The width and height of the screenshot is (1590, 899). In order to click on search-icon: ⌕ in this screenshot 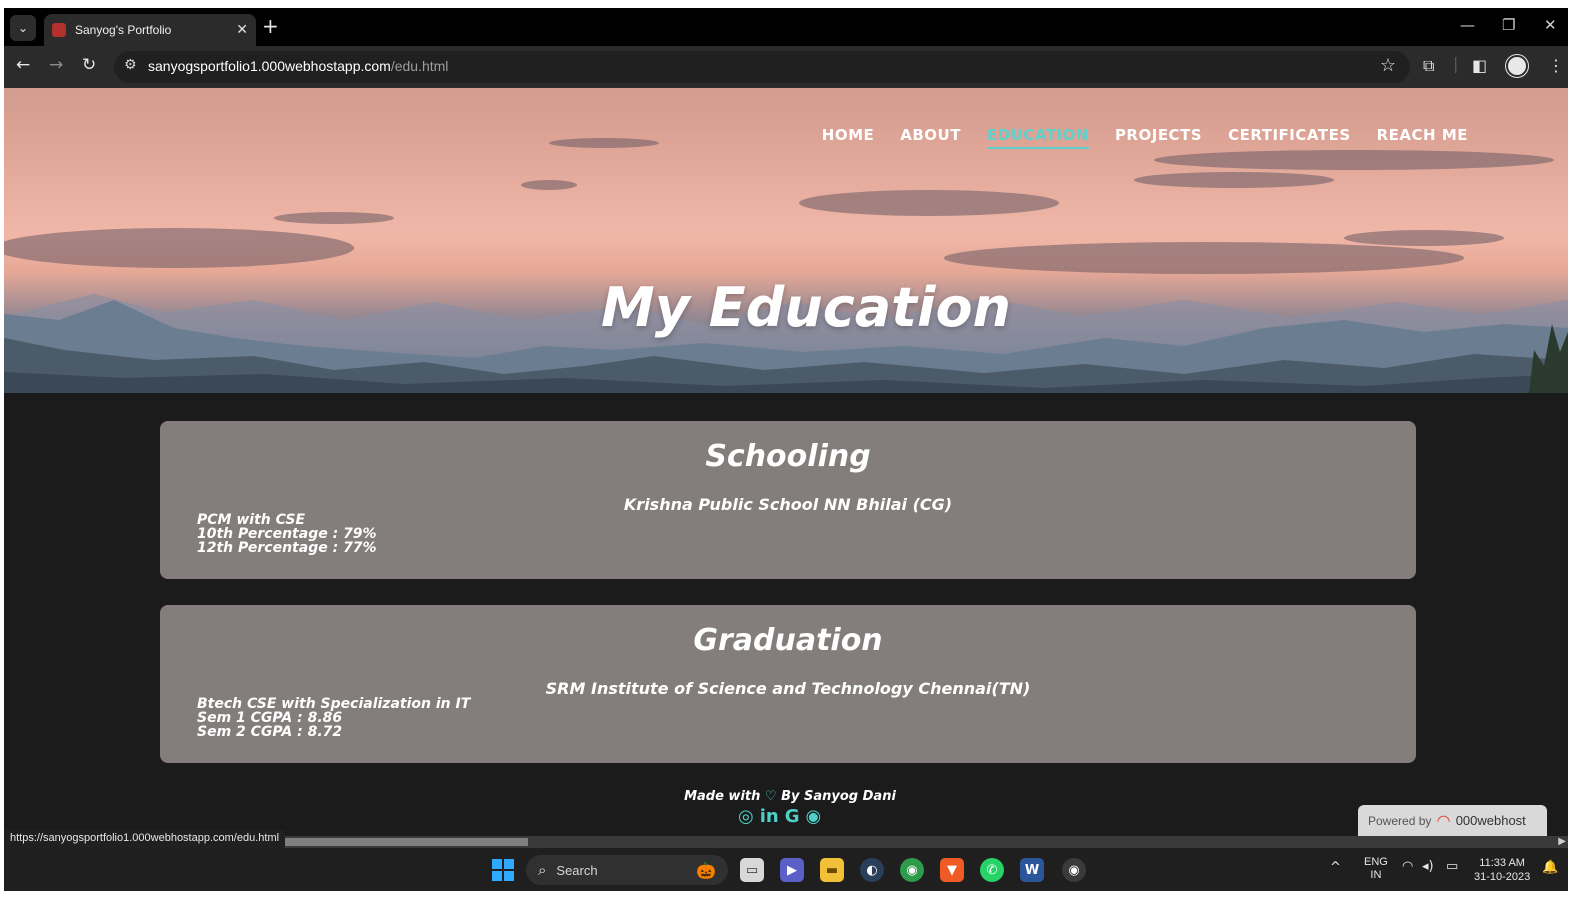, I will do `click(542, 870)`.